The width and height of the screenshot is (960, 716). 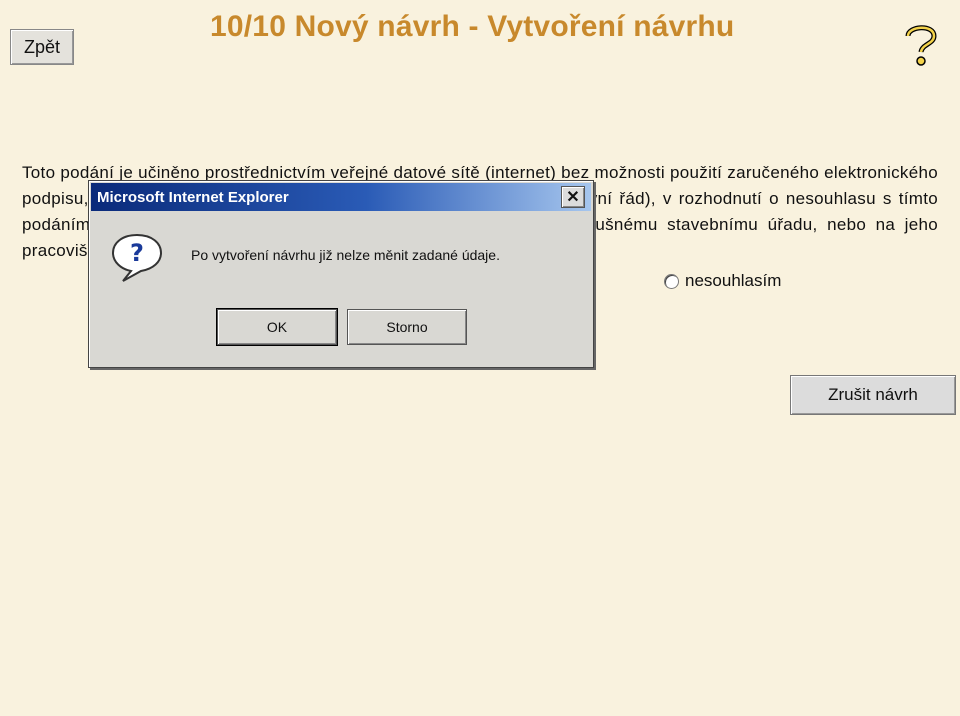 What do you see at coordinates (42, 47) in the screenshot?
I see `back-button: Zpět` at bounding box center [42, 47].